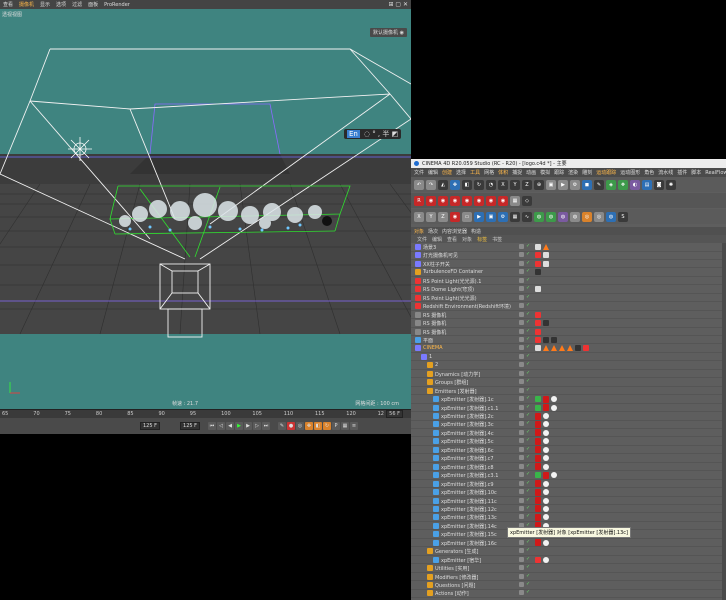 The image size is (726, 600). I want to click on menu-item: 运动图形, so click(630, 172).